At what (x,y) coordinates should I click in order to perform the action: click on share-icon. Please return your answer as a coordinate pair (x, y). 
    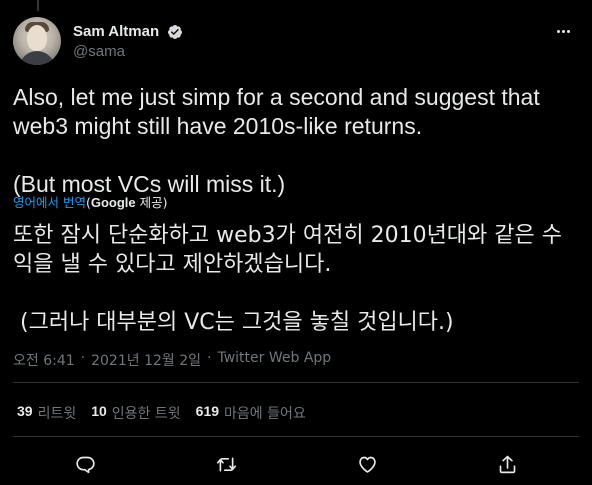
    Looking at the image, I should click on (507, 464).